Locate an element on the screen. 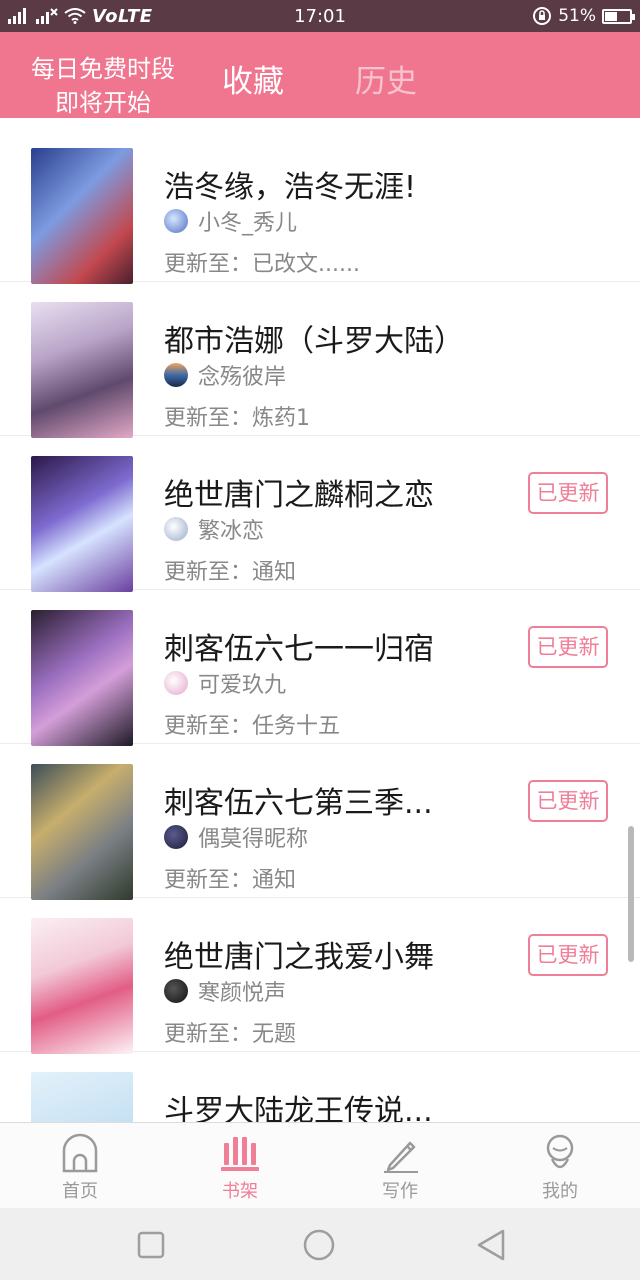 Image resolution: width=640 pixels, height=1280 pixels. nav-back-button is located at coordinates (491, 1245).